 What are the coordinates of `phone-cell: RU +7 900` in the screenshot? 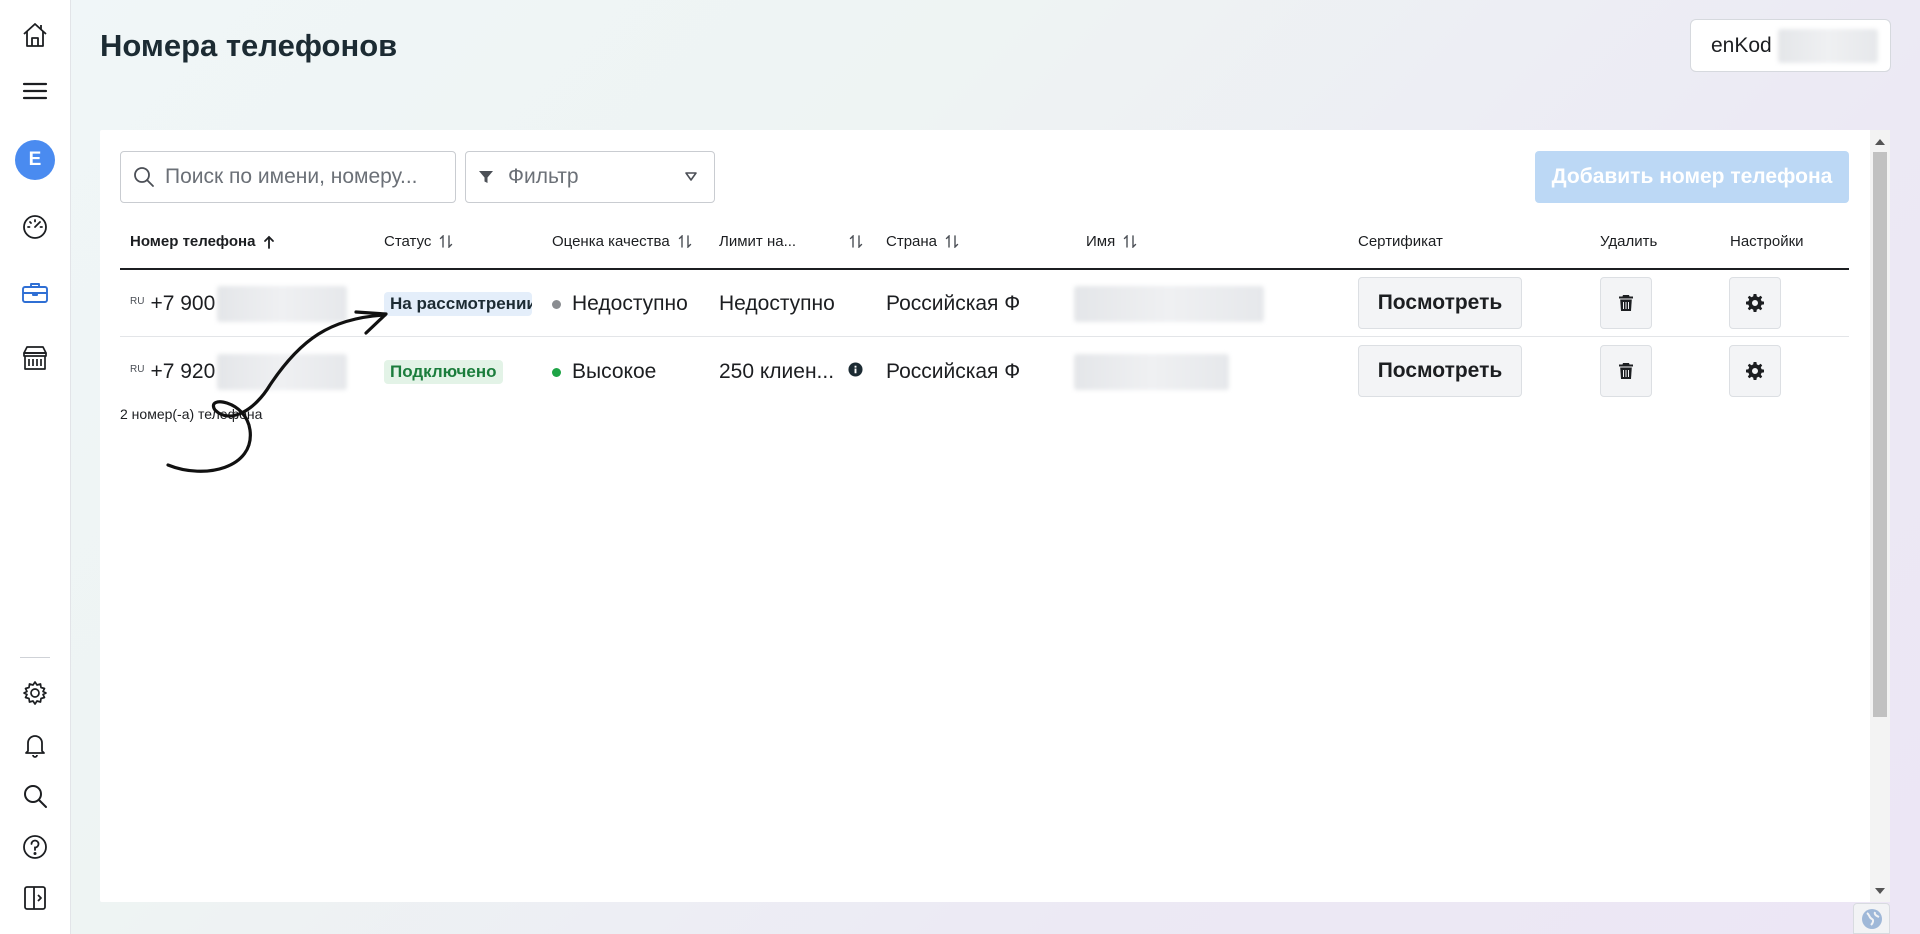 It's located at (239, 304).